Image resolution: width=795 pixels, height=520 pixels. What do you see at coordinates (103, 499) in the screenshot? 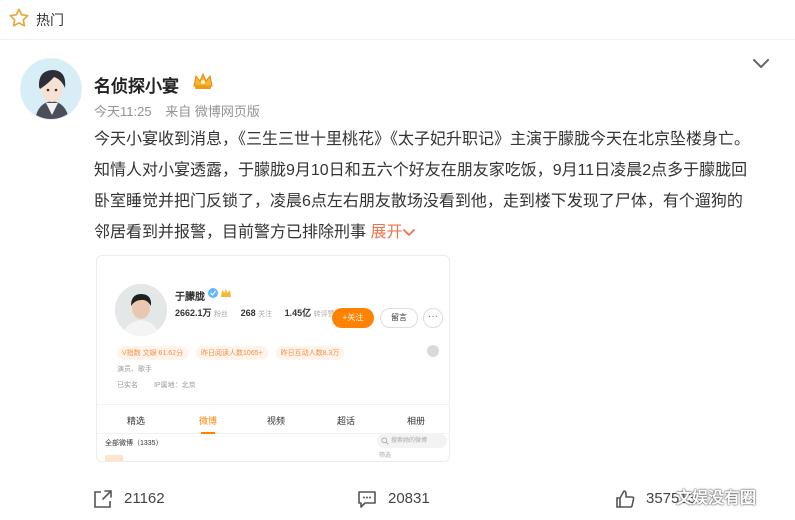
I see `share-icon` at bounding box center [103, 499].